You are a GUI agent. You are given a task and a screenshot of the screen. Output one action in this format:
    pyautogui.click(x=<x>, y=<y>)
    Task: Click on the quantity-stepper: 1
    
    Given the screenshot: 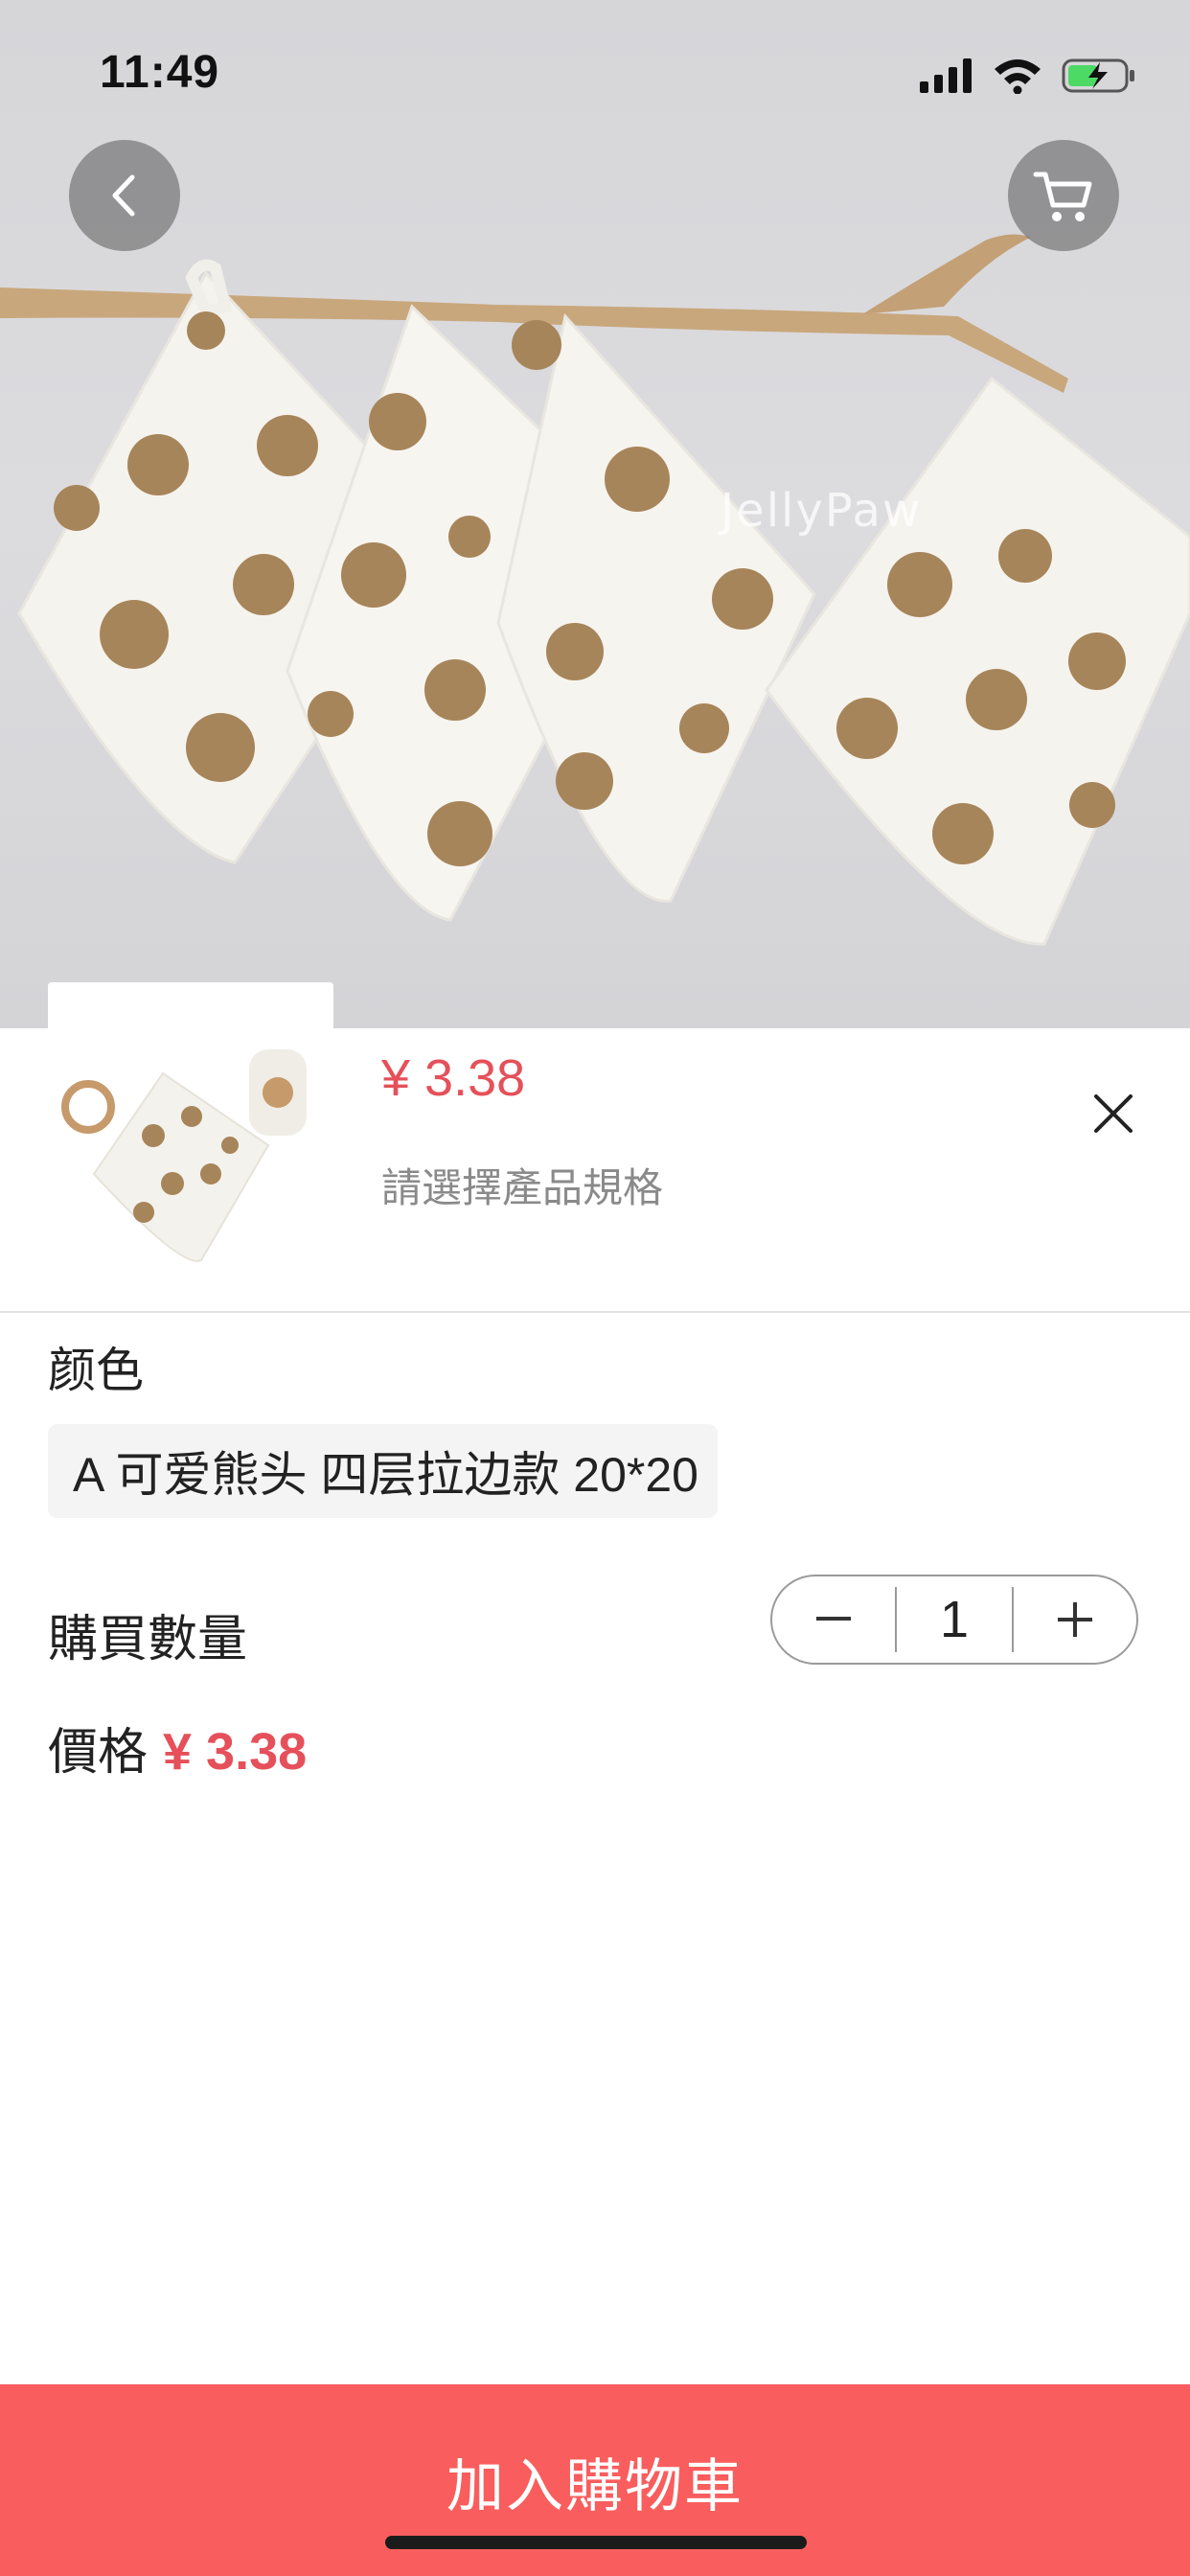 What is the action you would take?
    pyautogui.click(x=954, y=1620)
    